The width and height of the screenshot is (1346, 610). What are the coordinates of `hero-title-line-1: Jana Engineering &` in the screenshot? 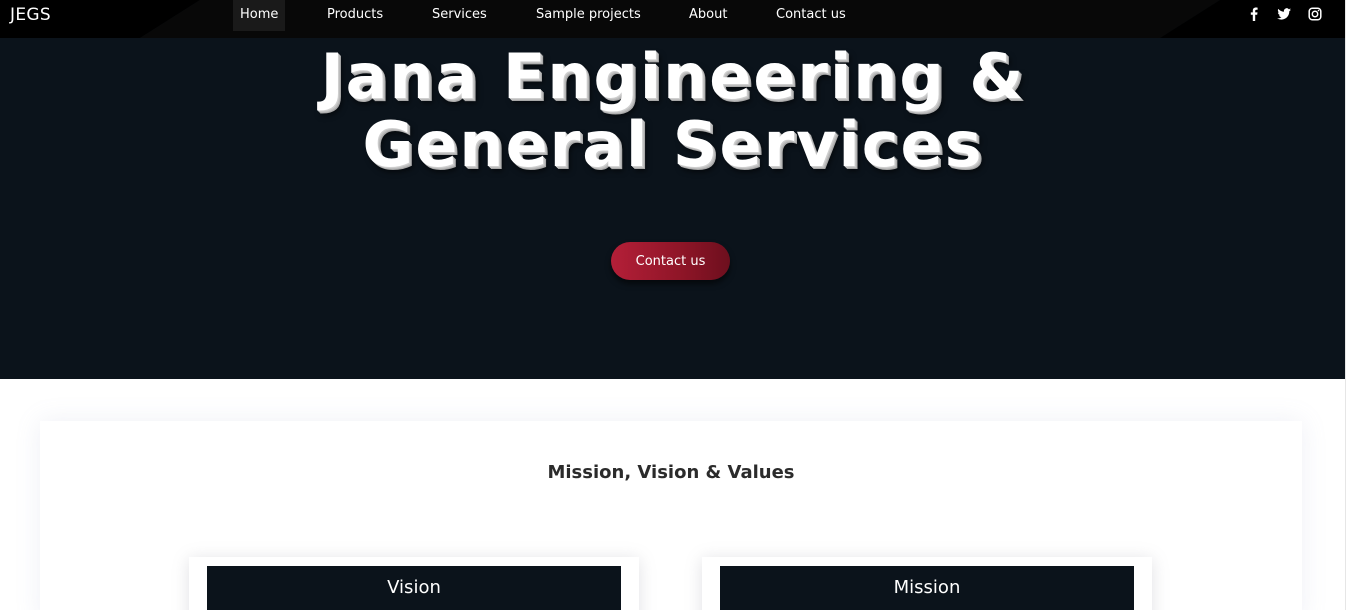 It's located at (673, 76).